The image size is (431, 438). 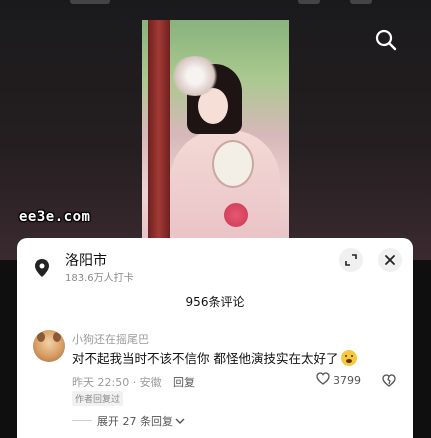 I want to click on avatar, so click(x=49, y=346).